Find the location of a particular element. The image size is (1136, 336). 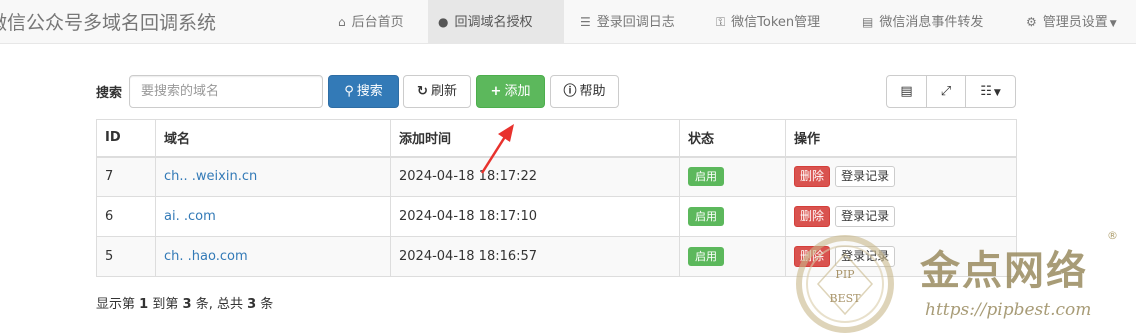

pagination-info: 显示第 1 到第 3 条, 总共 3 条 is located at coordinates (185, 304).